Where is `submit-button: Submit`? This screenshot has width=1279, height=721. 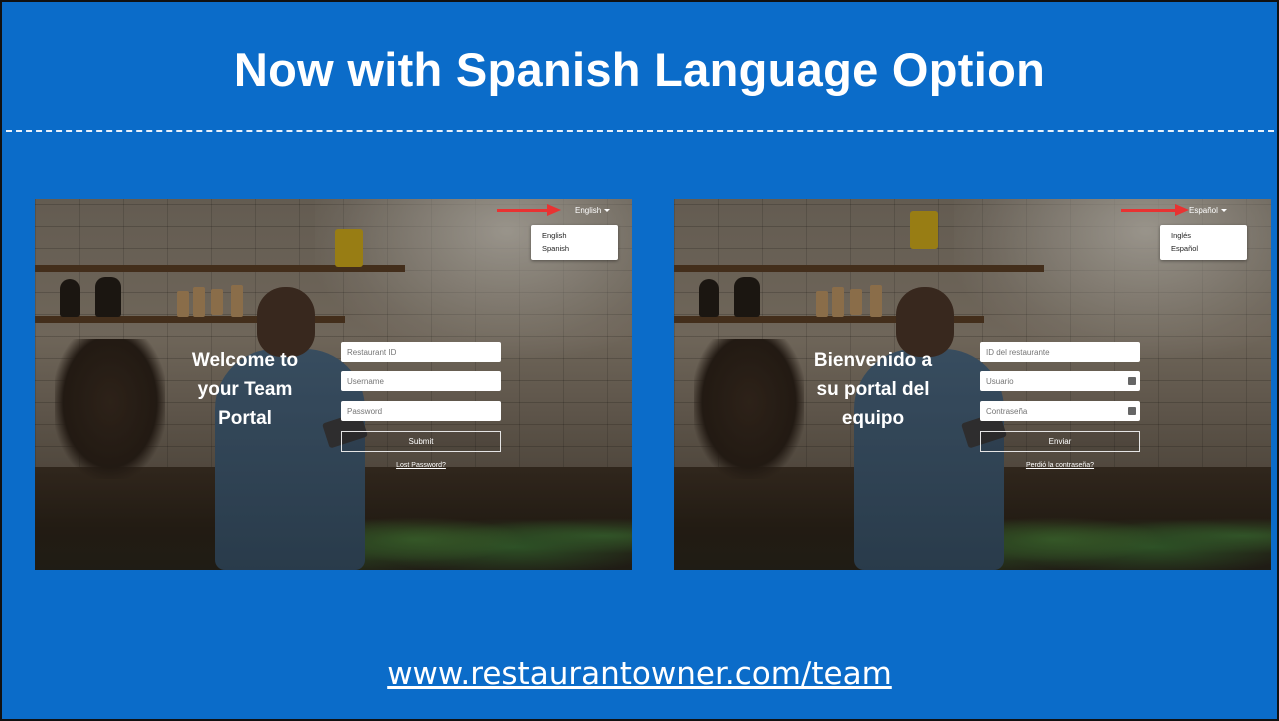
submit-button: Submit is located at coordinates (421, 441).